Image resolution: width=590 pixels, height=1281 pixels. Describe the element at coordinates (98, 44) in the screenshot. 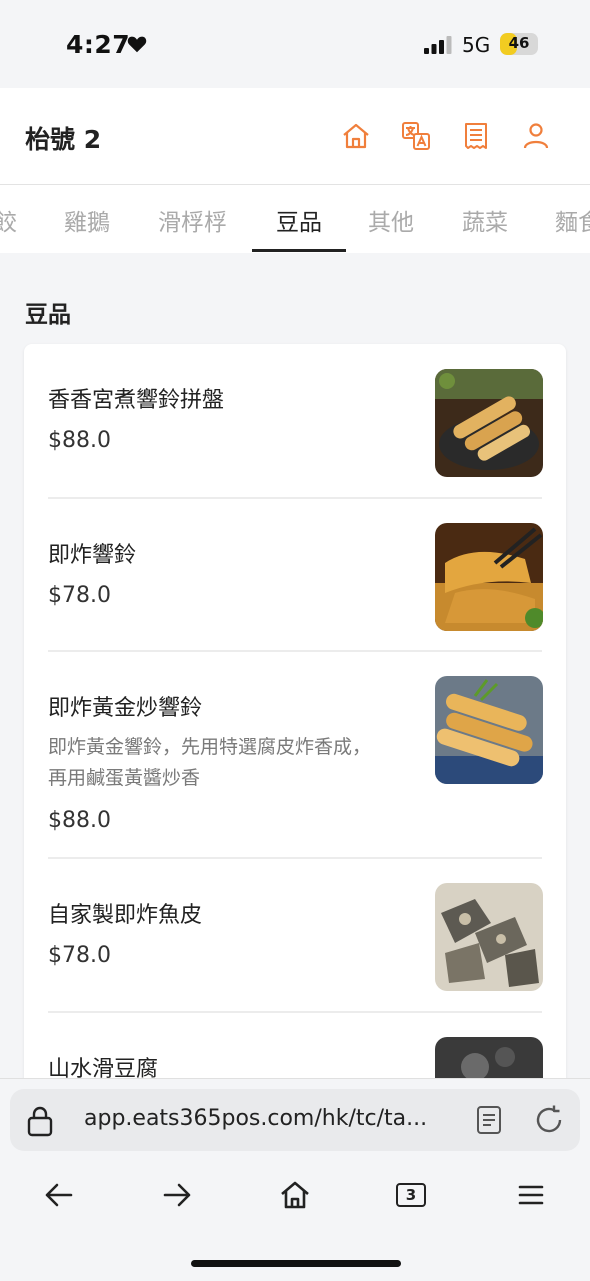

I see `status-time: 4:27` at that location.